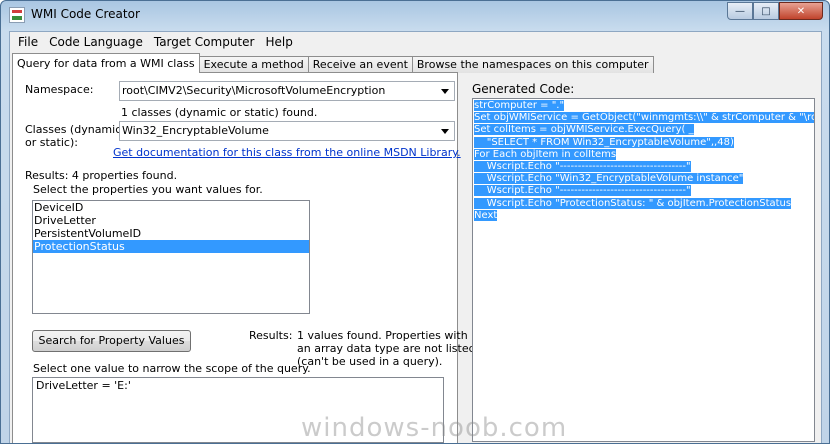 This screenshot has height=444, width=830. What do you see at coordinates (545, 154) in the screenshot?
I see `code-line: For Each objItem in colItems` at bounding box center [545, 154].